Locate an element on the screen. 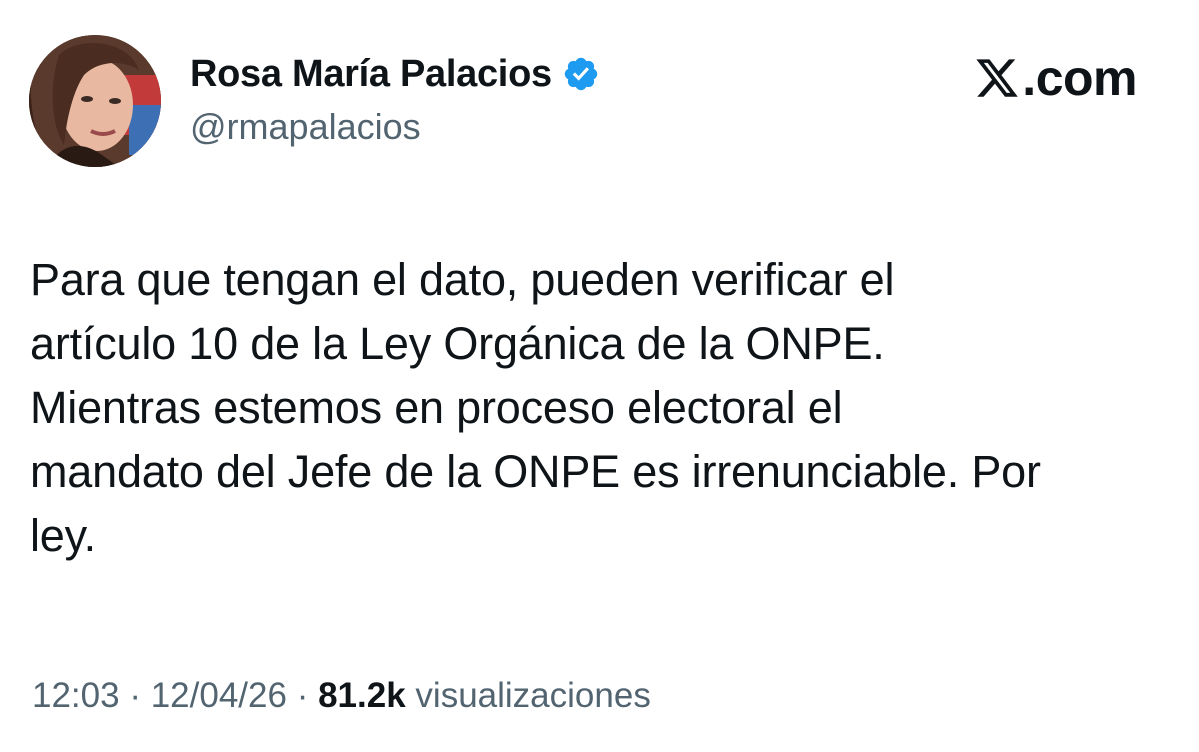 The image size is (1199, 752). author-display-name: Rosa María Palacios is located at coordinates (371, 74).